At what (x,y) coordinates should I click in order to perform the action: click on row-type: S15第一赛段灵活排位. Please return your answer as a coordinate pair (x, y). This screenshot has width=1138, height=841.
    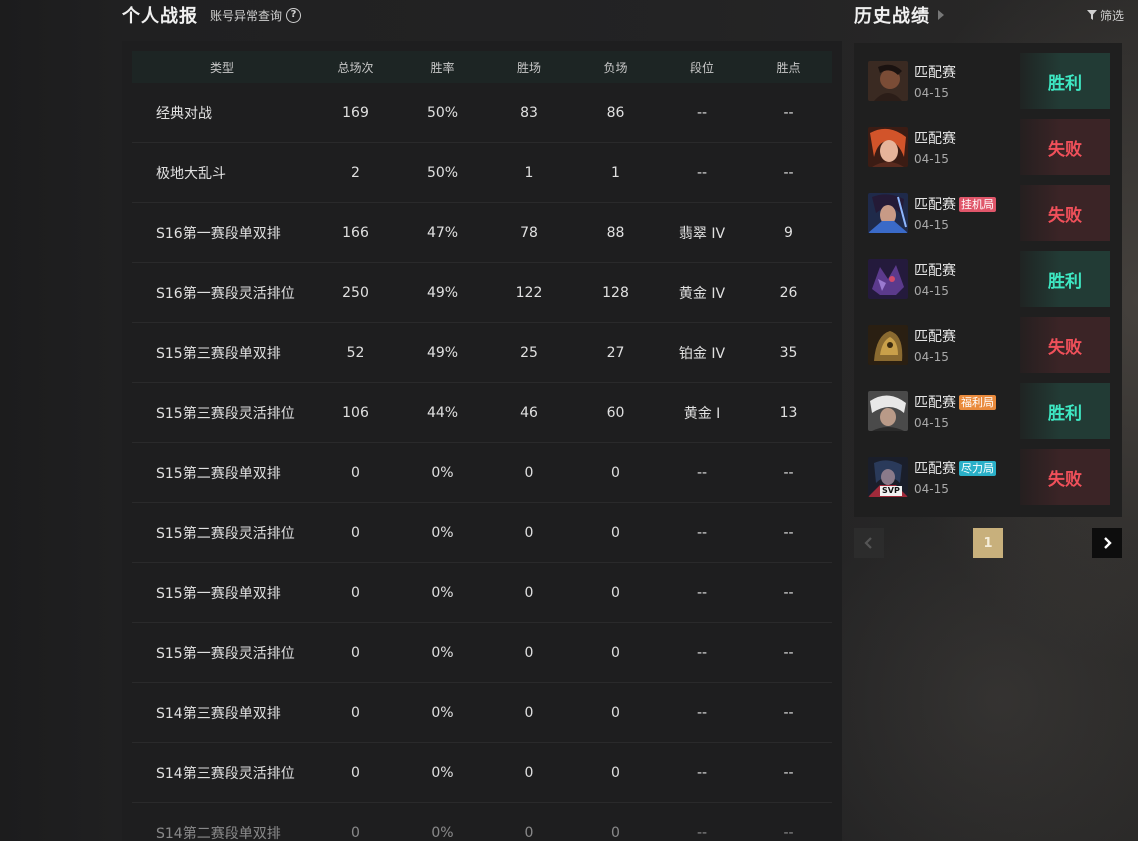
    Looking at the image, I should click on (225, 653).